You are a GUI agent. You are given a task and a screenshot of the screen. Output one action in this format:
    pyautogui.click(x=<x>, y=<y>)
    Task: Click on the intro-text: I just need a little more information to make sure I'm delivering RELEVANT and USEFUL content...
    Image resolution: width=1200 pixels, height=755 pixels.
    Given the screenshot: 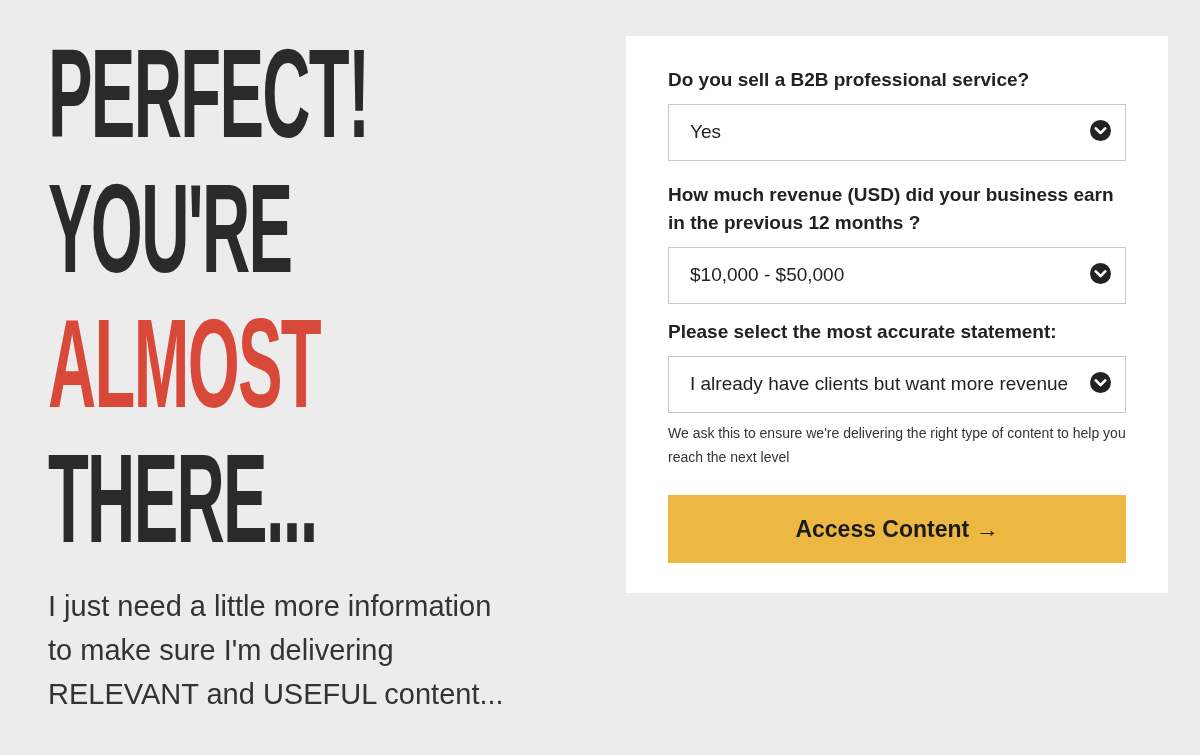 What is the action you would take?
    pyautogui.click(x=276, y=650)
    